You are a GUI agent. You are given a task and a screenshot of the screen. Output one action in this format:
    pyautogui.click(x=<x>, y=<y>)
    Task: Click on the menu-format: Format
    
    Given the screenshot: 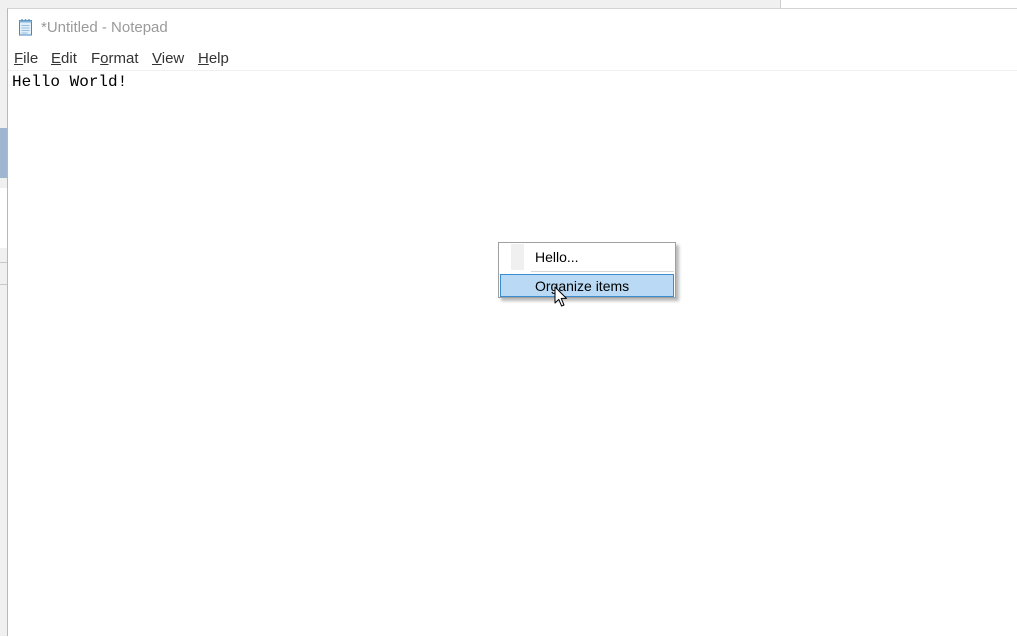 What is the action you would take?
    pyautogui.click(x=115, y=58)
    